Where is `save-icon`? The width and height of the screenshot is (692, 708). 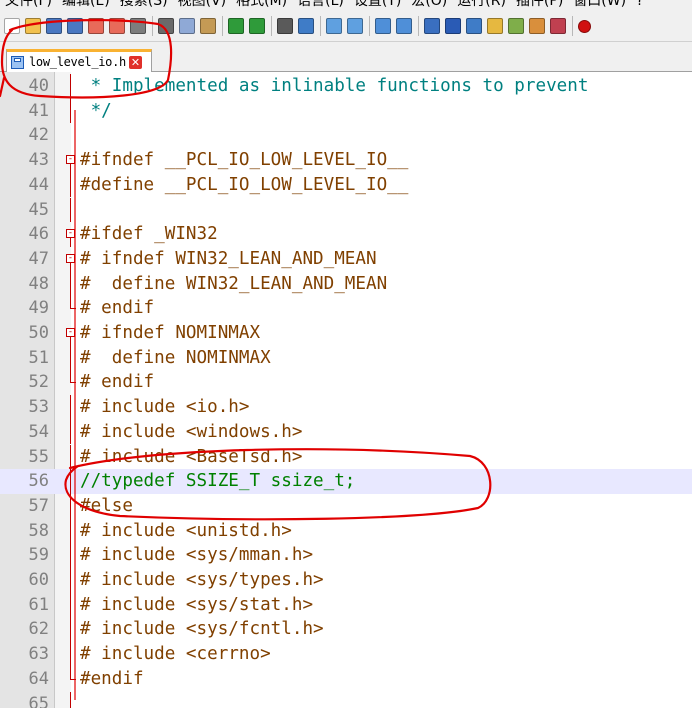
save-icon is located at coordinates (54, 26).